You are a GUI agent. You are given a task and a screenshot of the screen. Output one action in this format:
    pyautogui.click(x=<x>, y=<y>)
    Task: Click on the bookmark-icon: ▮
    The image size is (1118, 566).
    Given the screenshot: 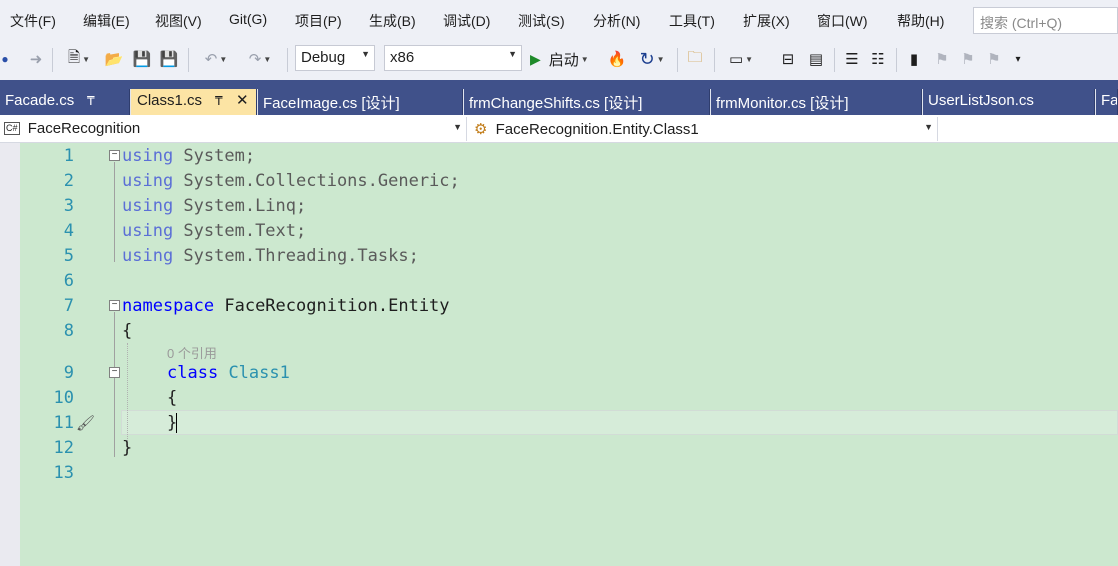 What is the action you would take?
    pyautogui.click(x=914, y=59)
    